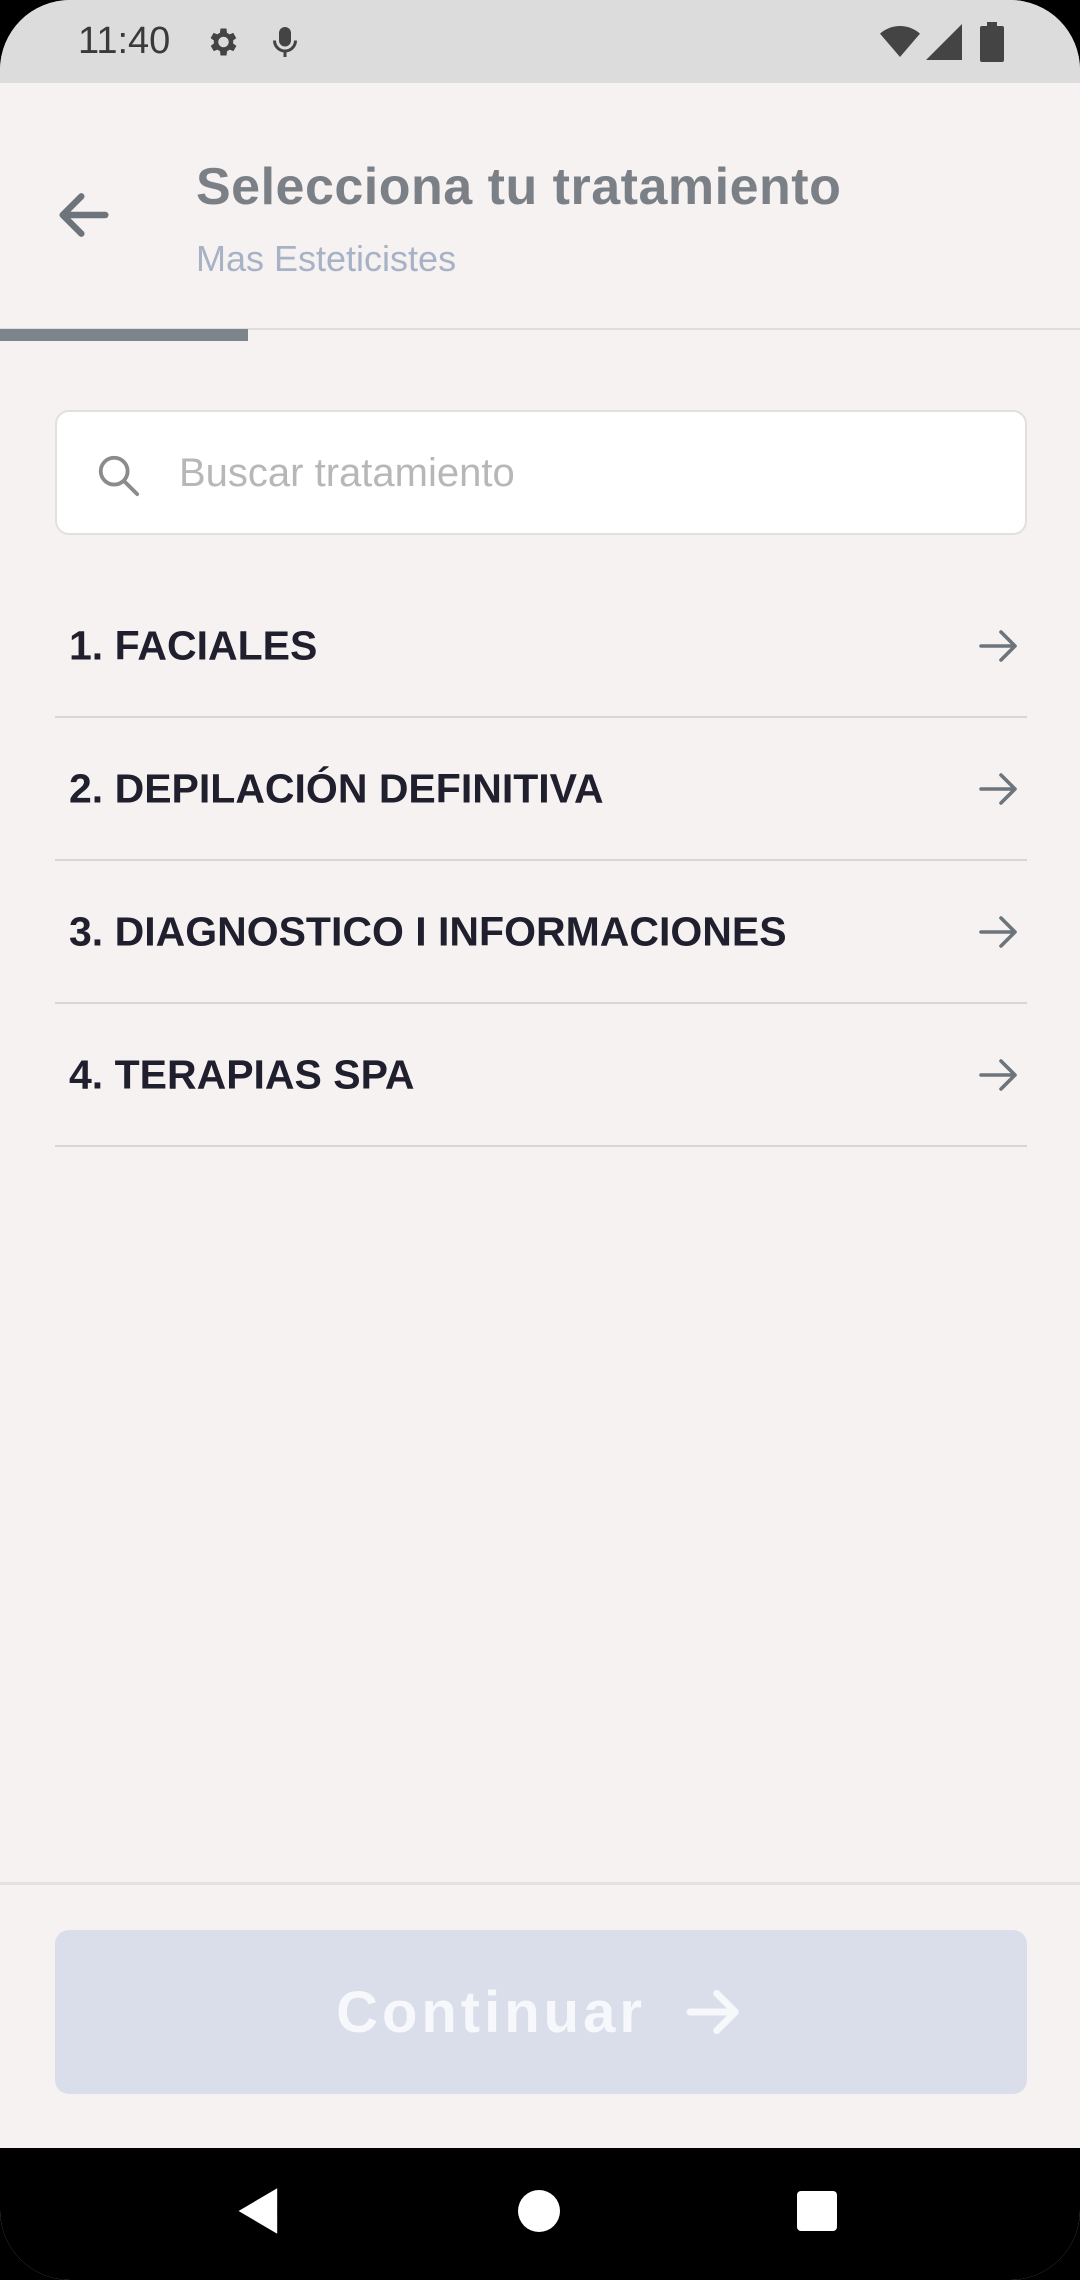  I want to click on list-item: 1. FACIALES, so click(541, 646).